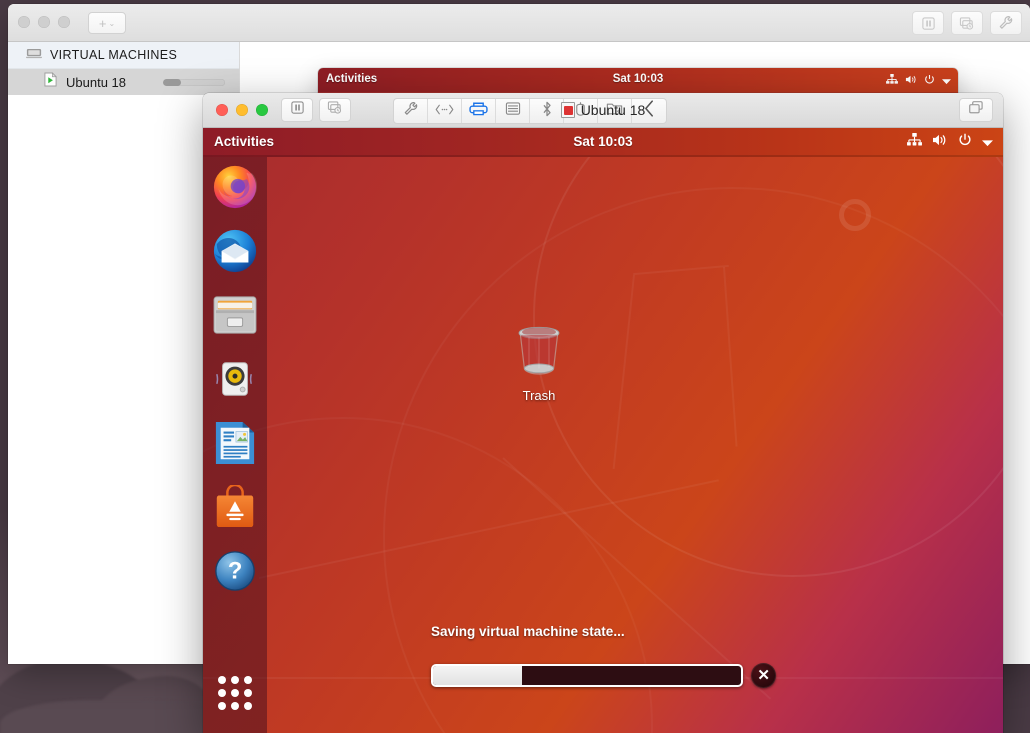 Image resolution: width=1030 pixels, height=733 pixels. What do you see at coordinates (102, 23) in the screenshot?
I see `plus-icon: +` at bounding box center [102, 23].